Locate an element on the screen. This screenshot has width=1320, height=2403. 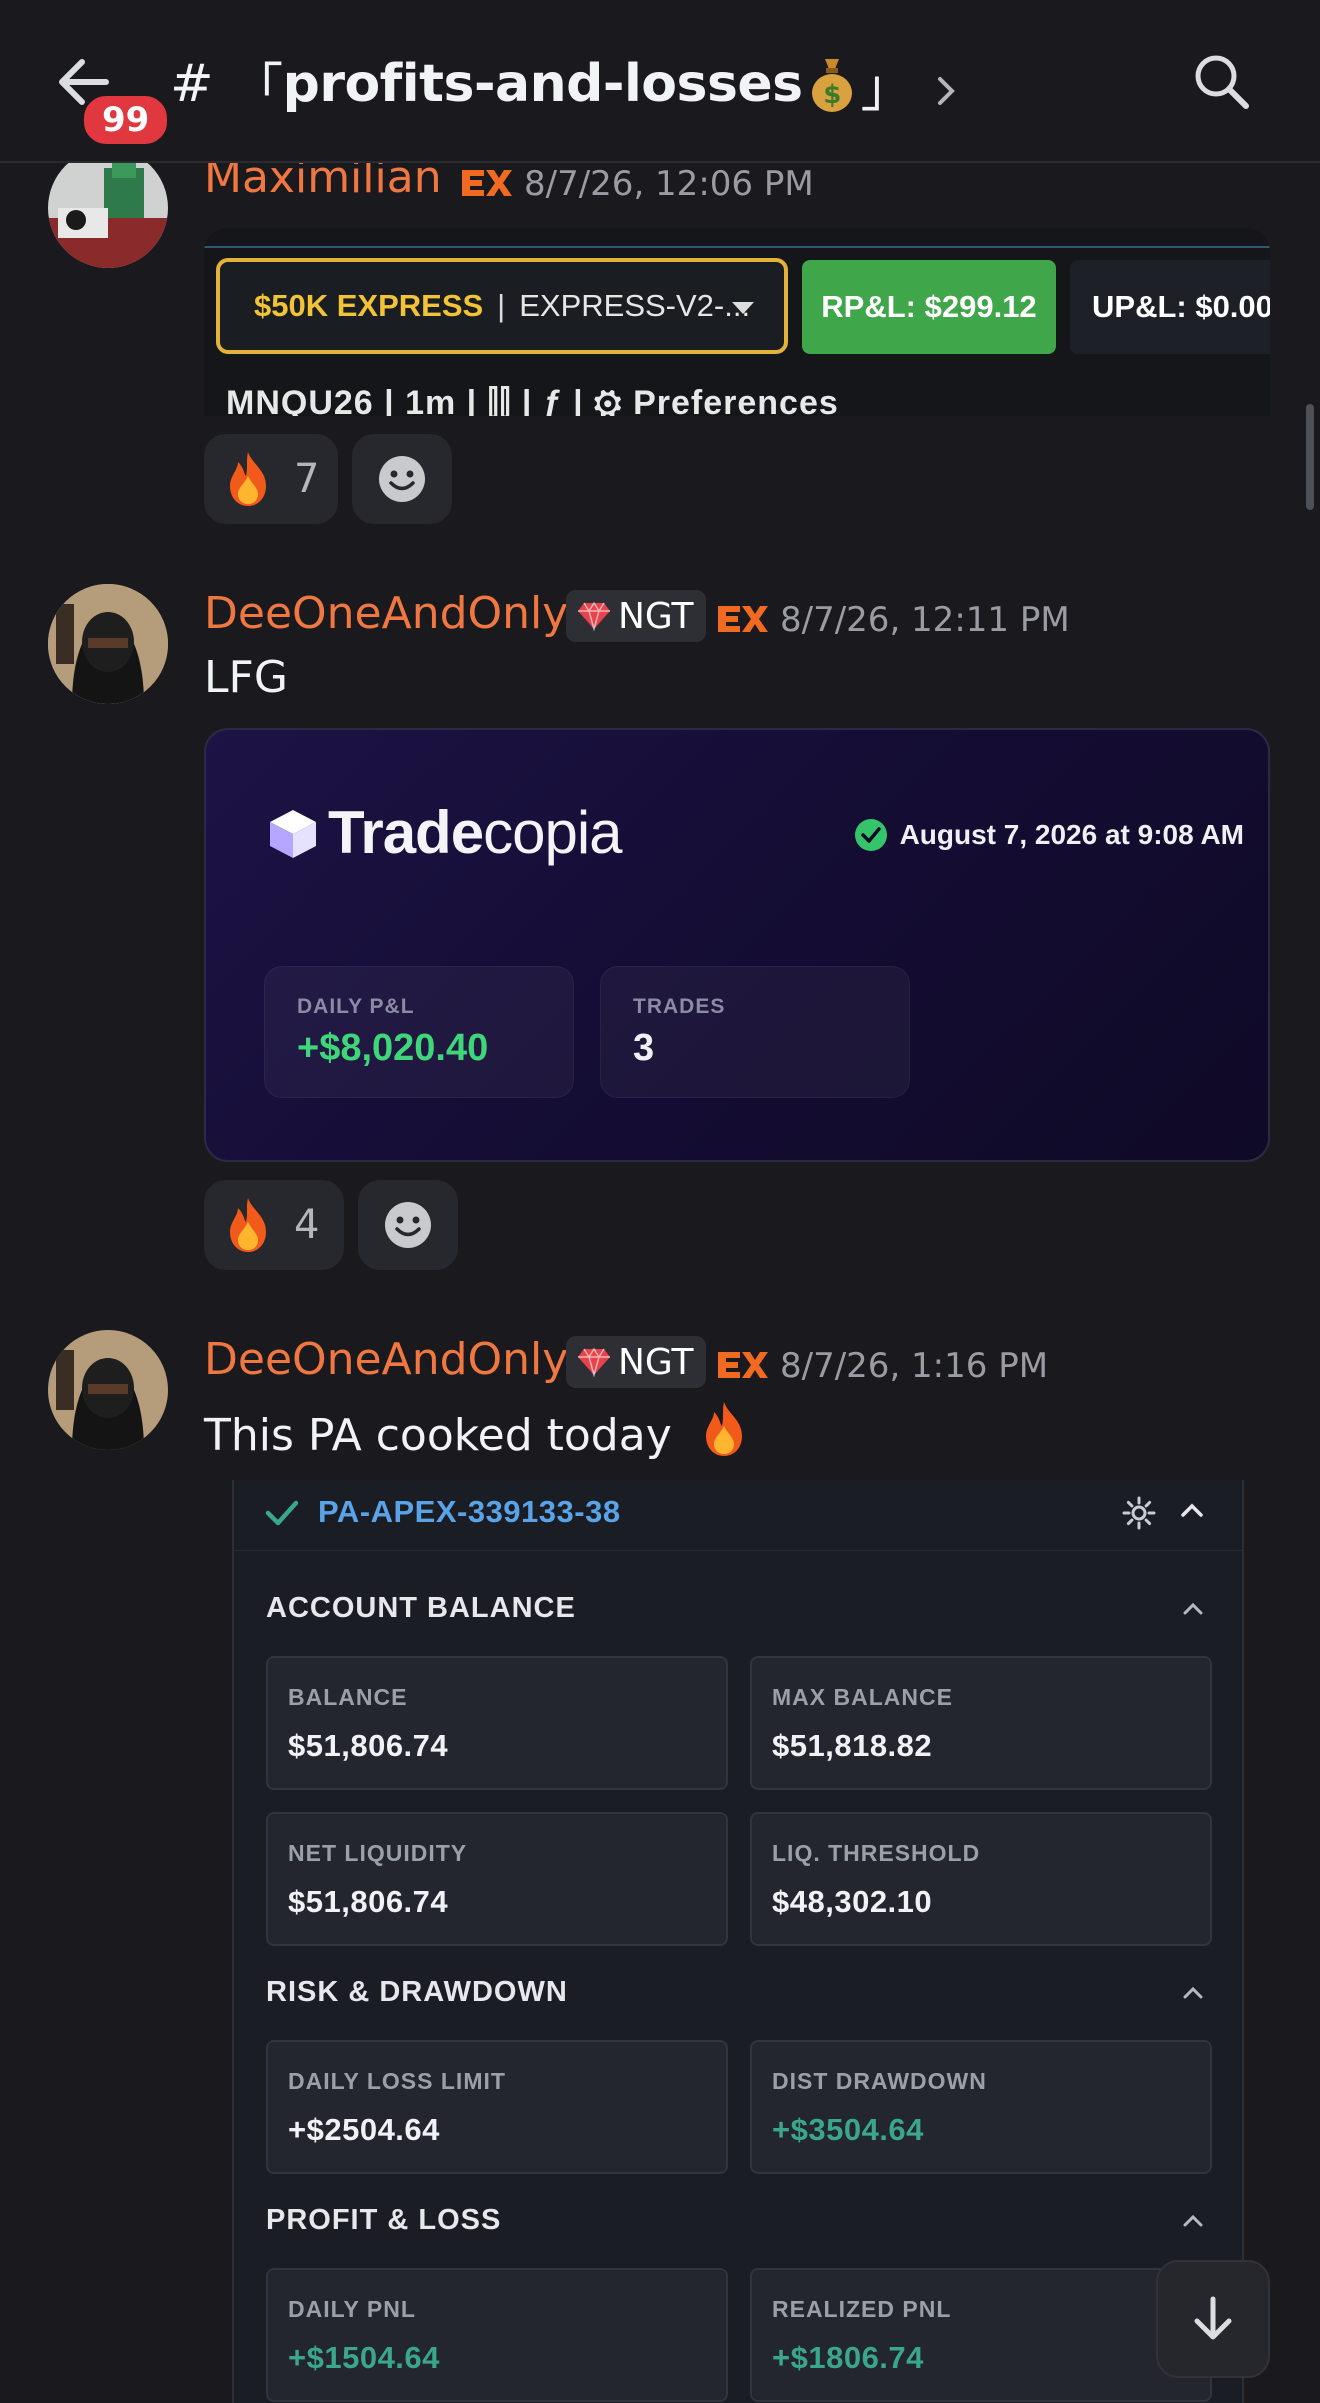
stat-label: DIST DRAWDOWN is located at coordinates (879, 2081).